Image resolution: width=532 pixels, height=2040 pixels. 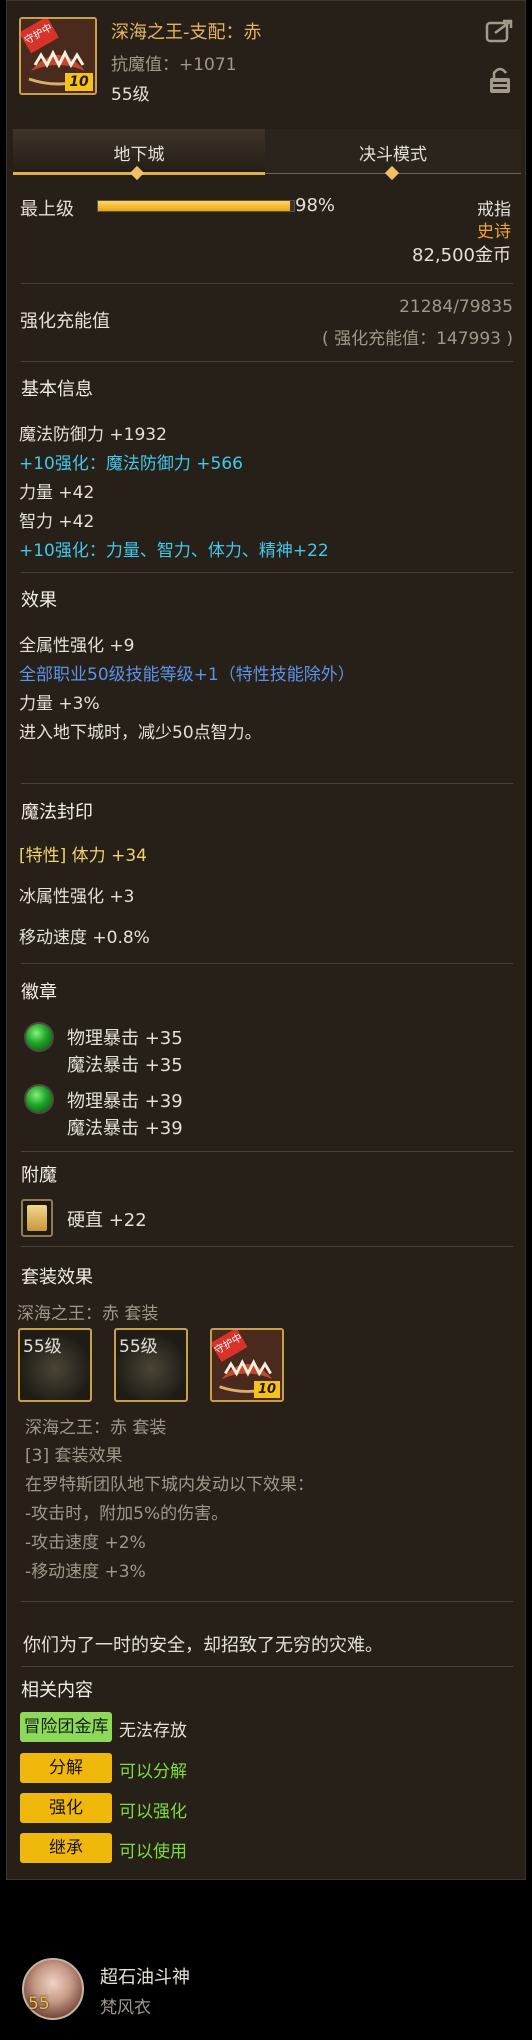 What do you see at coordinates (417, 339) in the screenshot?
I see `charge-value: ( 强化充能值：147993 )` at bounding box center [417, 339].